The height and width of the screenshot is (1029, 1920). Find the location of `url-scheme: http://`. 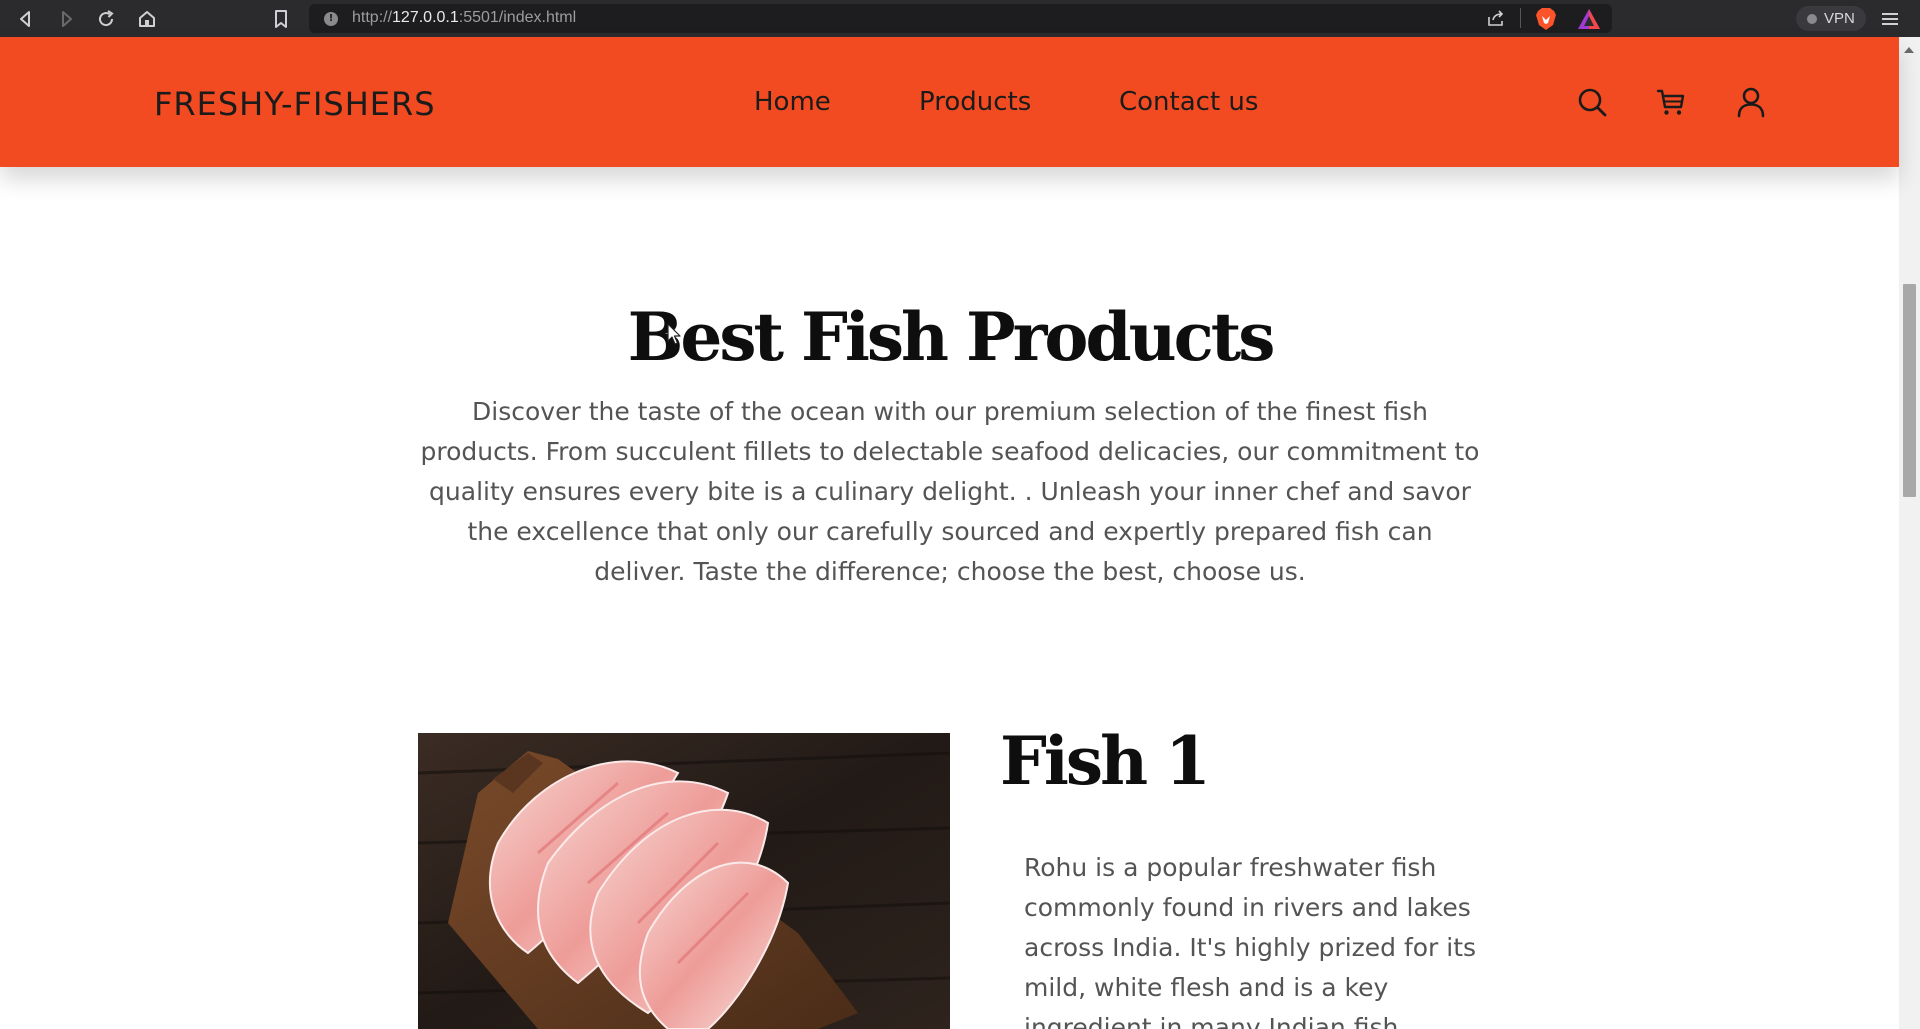

url-scheme: http:// is located at coordinates (372, 17).